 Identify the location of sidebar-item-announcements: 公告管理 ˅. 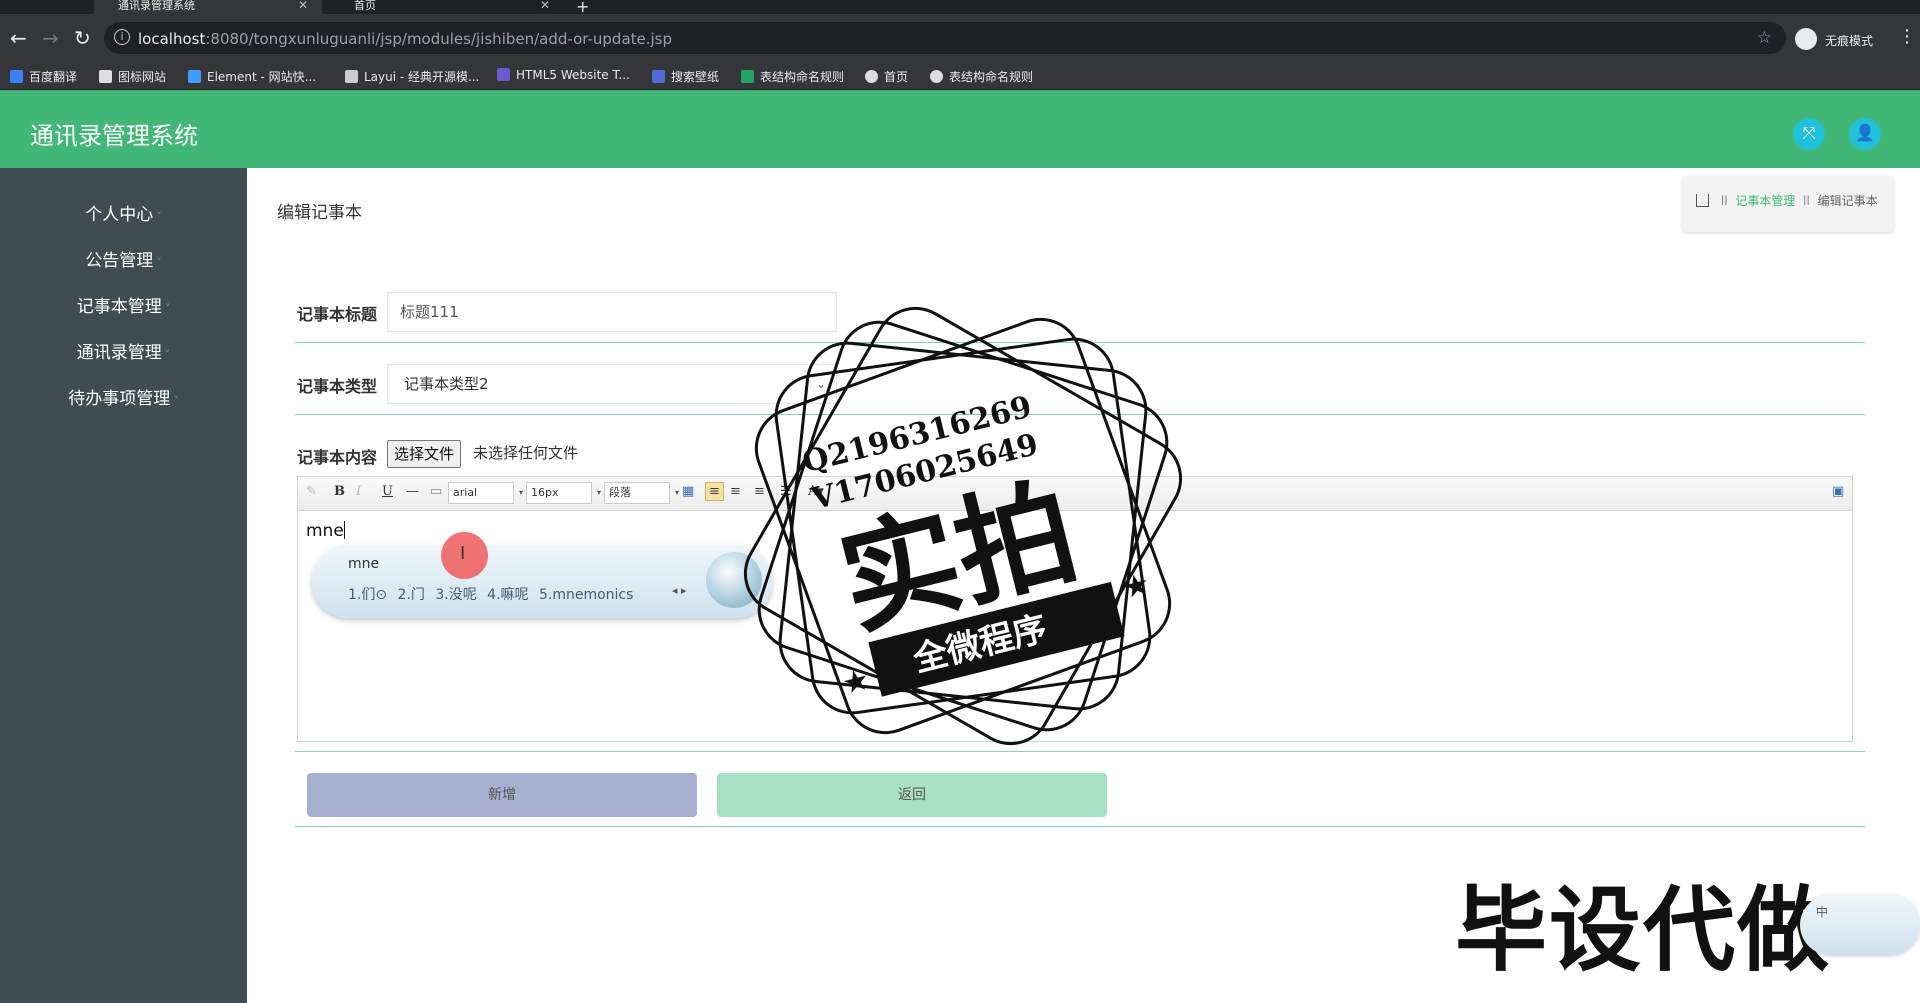
(123, 258).